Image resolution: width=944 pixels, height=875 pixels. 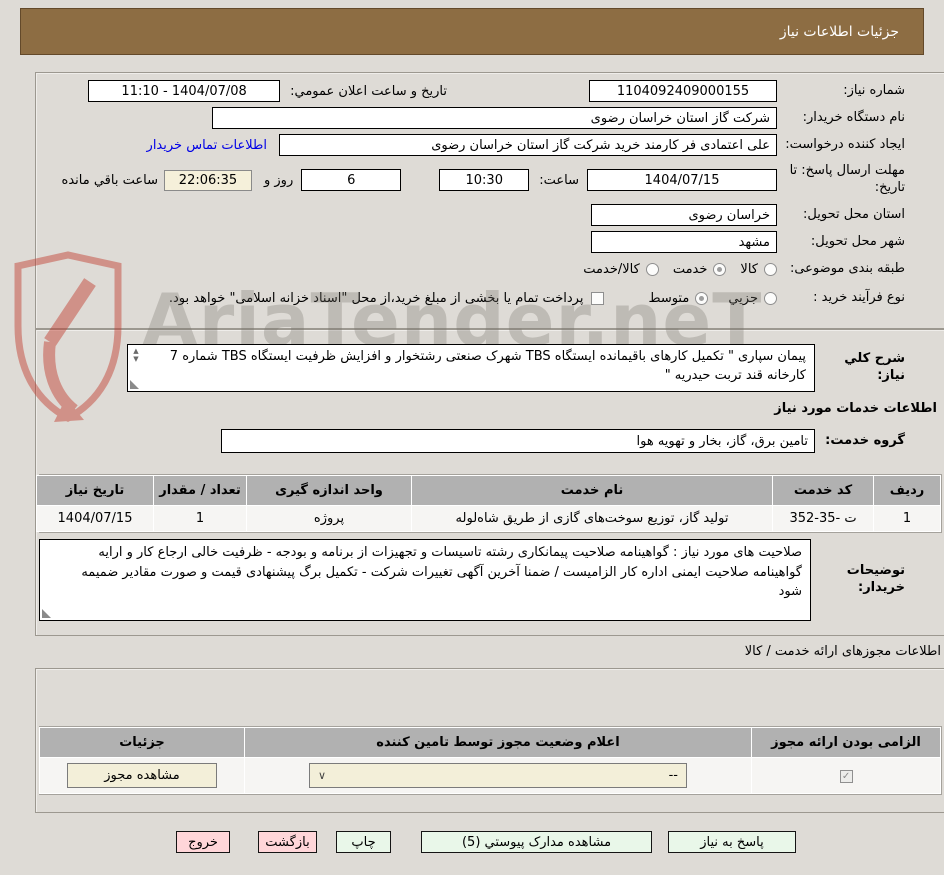 What do you see at coordinates (875, 579) in the screenshot?
I see `buyer-notes-label: توضیحات خریدار:` at bounding box center [875, 579].